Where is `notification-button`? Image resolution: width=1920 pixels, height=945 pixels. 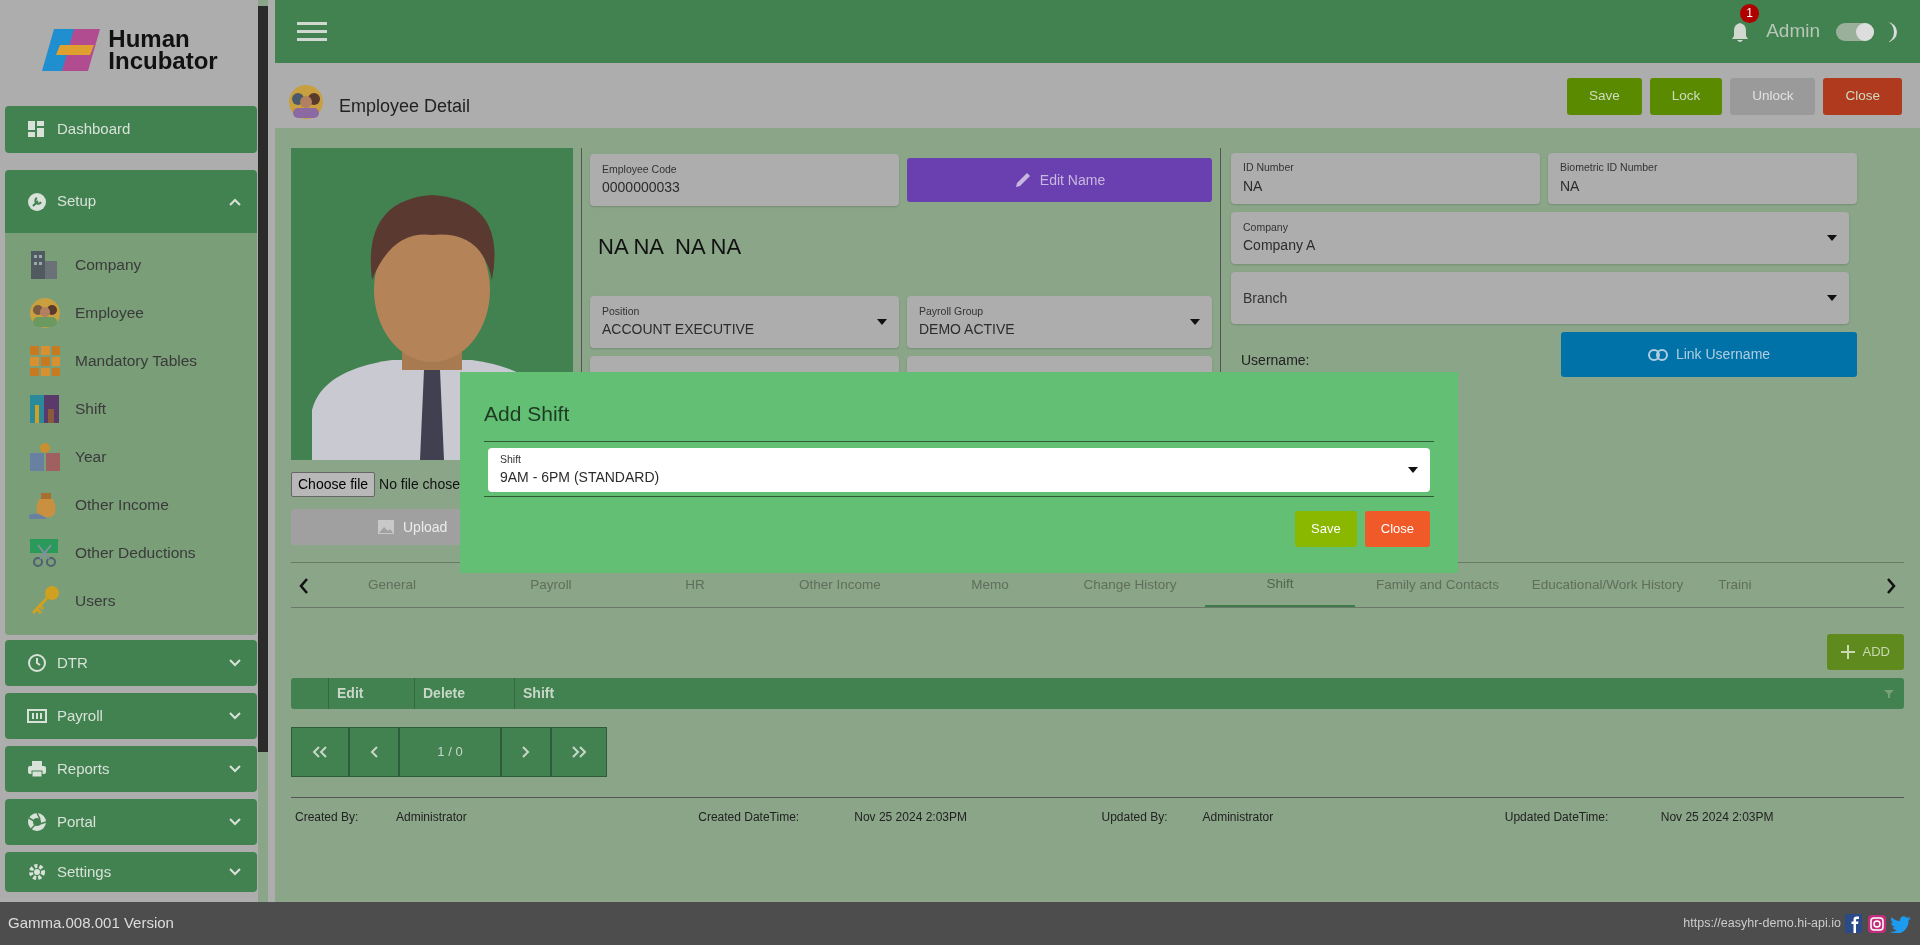
notification-button is located at coordinates (1740, 31).